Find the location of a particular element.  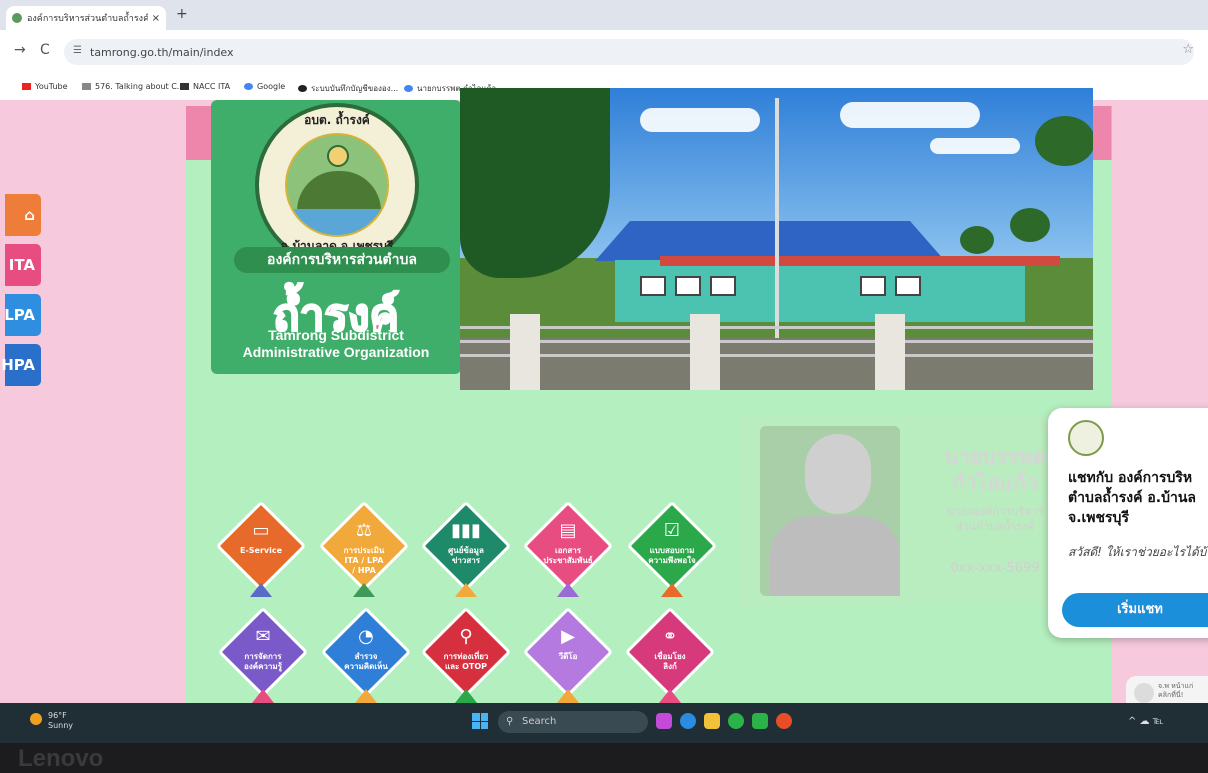

browser-tab: องค์การบริหารส่วนตำบลถ้ำรงค์ อ.บ้าน × is located at coordinates (86, 18).